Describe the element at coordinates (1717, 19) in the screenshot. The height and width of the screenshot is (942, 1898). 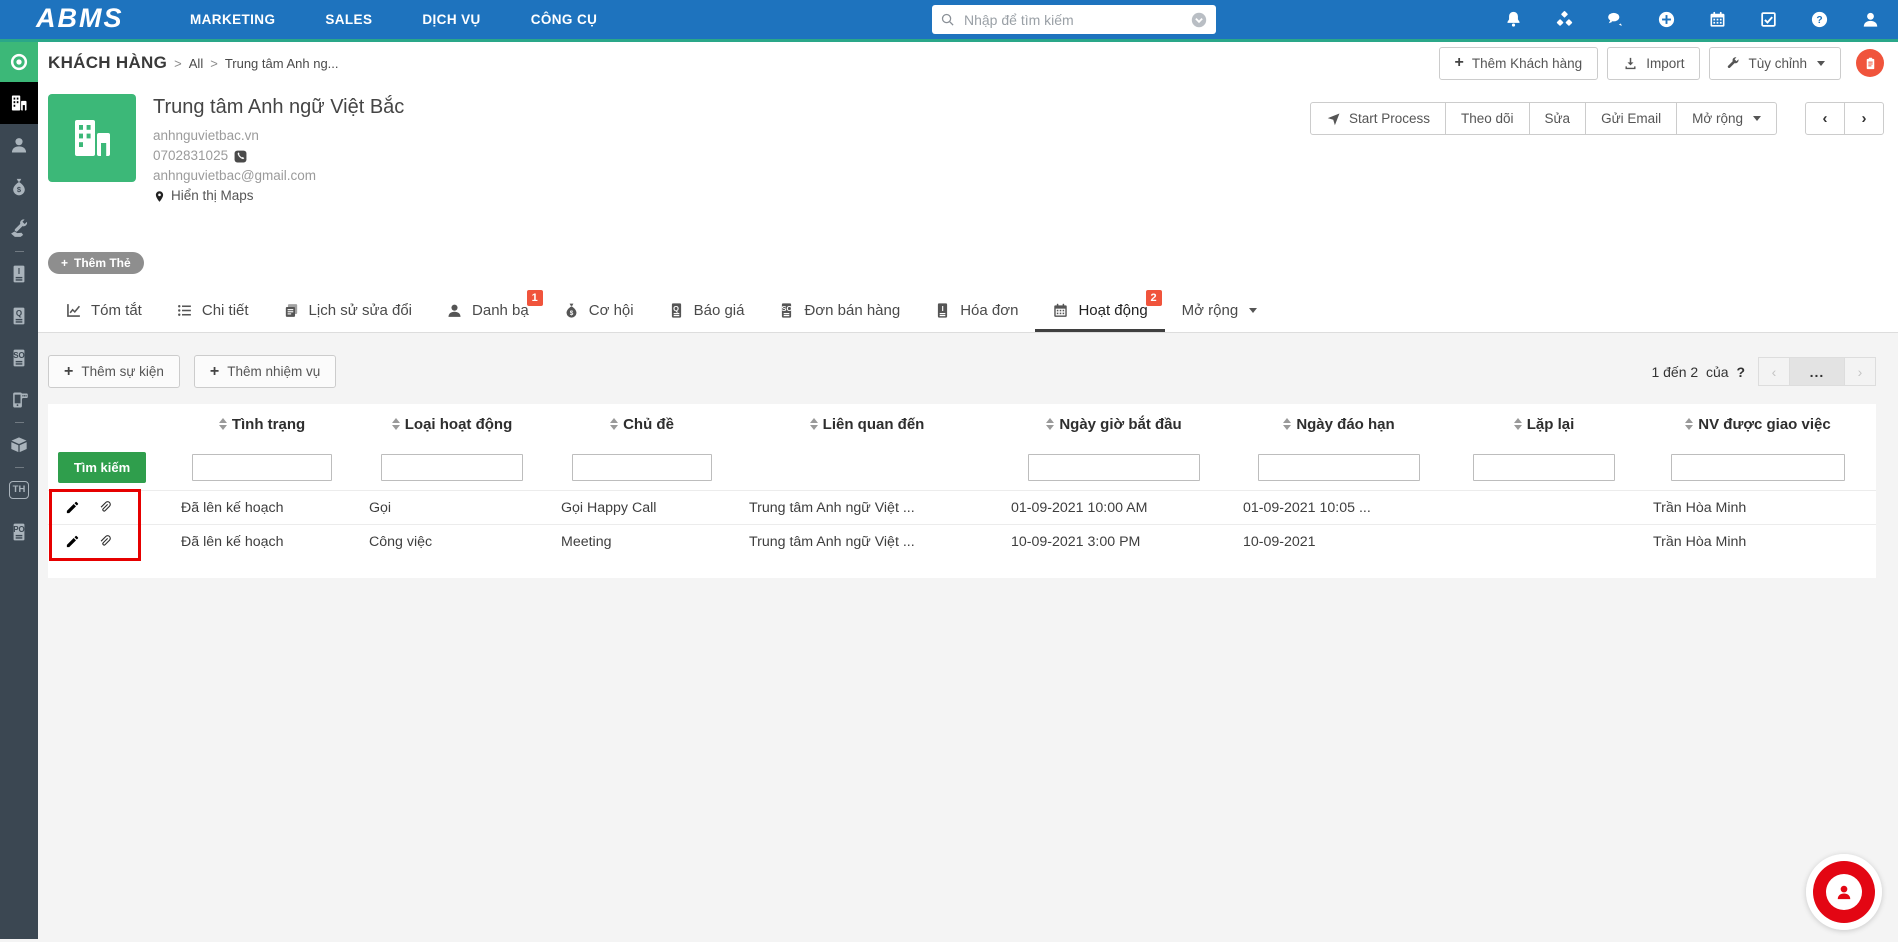
I see `calendar-icon` at that location.